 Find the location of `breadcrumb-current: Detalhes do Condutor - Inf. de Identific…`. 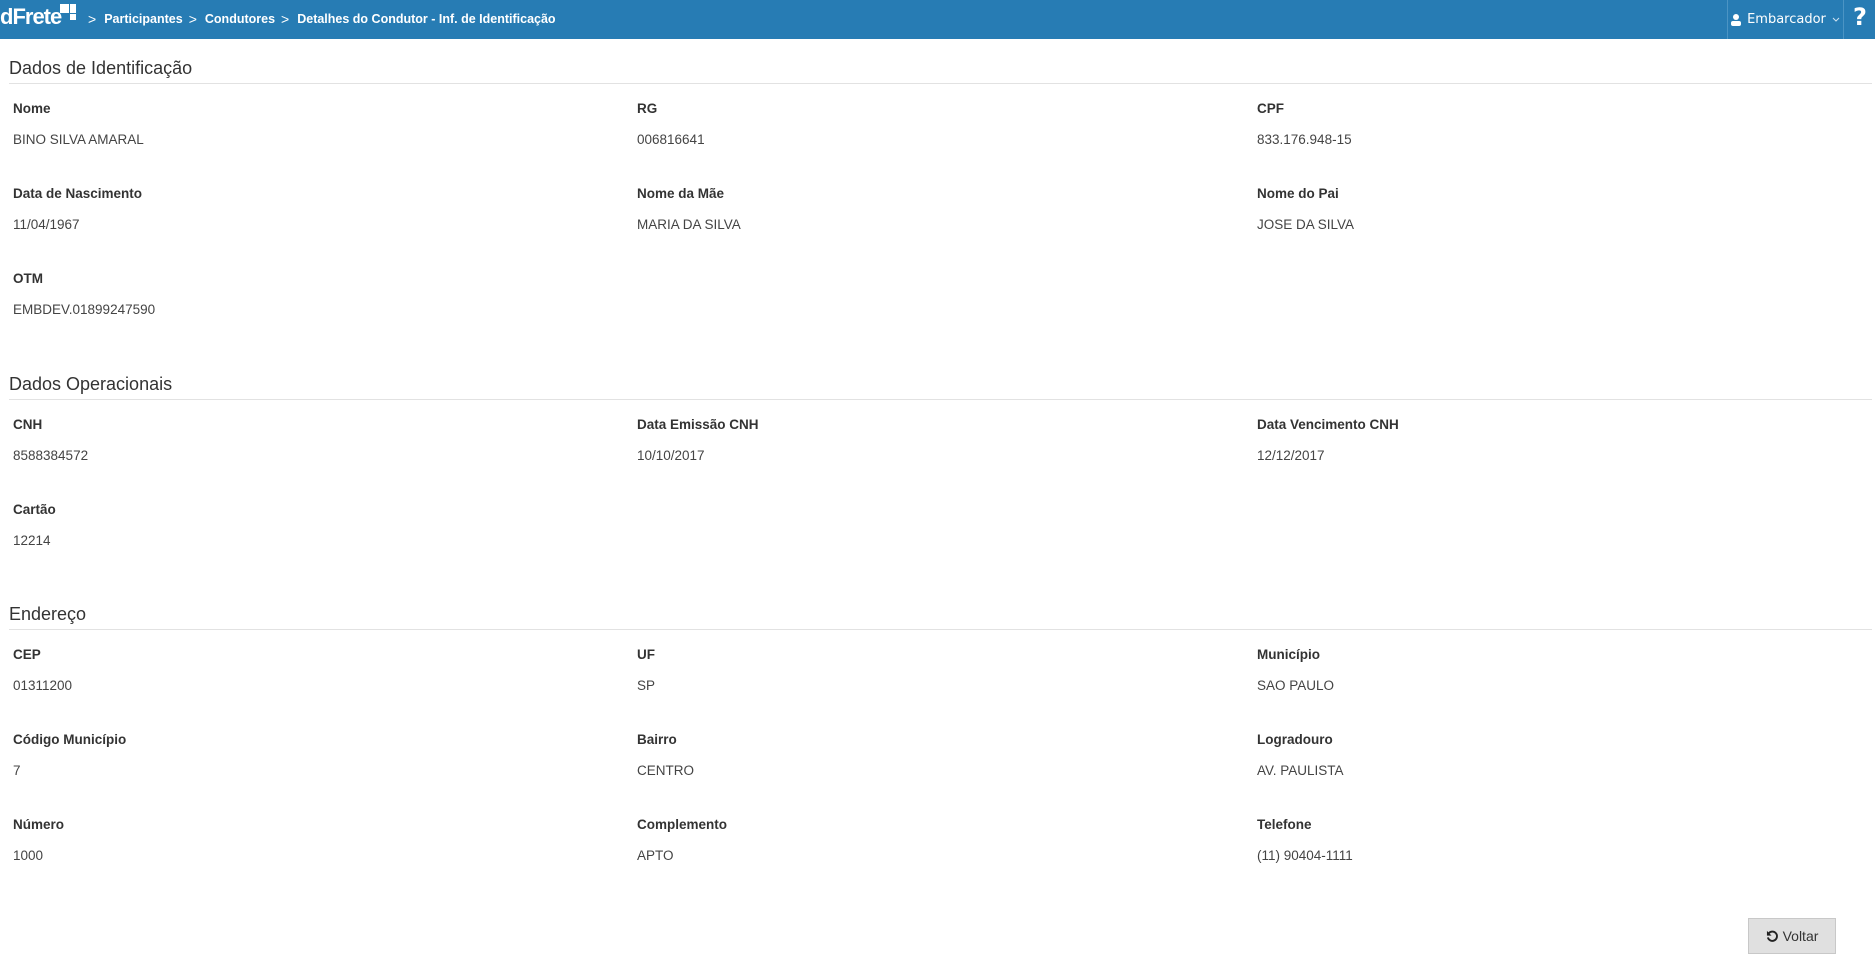

breadcrumb-current: Detalhes do Condutor - Inf. de Identific… is located at coordinates (426, 19).